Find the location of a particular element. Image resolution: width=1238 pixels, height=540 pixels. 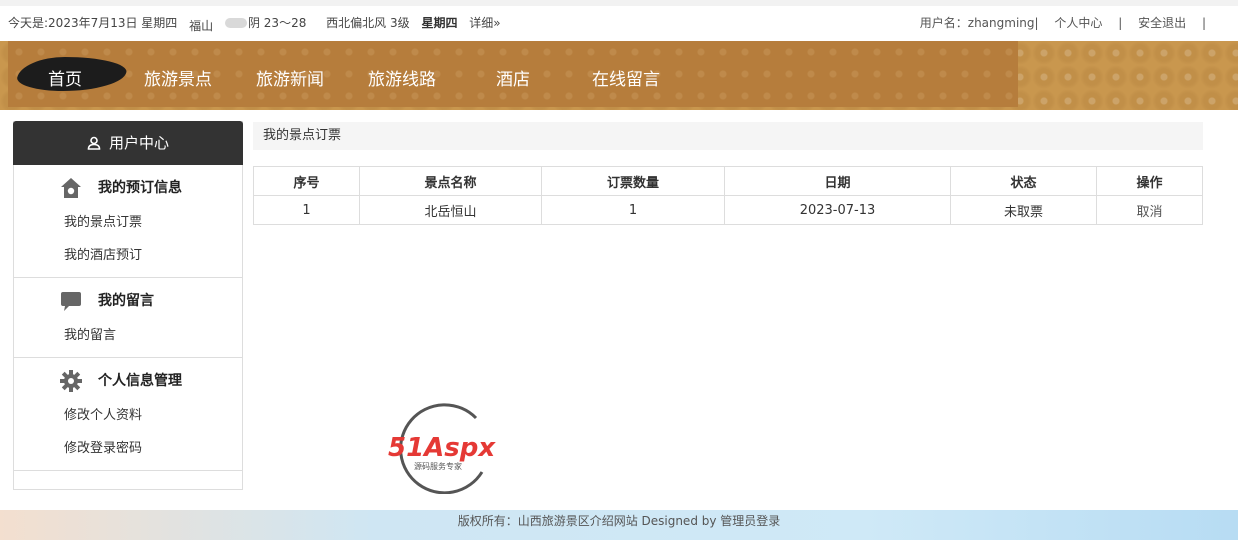

section-bookings: 我的预订信息 我的景点订票 我的酒店预订 is located at coordinates (128, 221).